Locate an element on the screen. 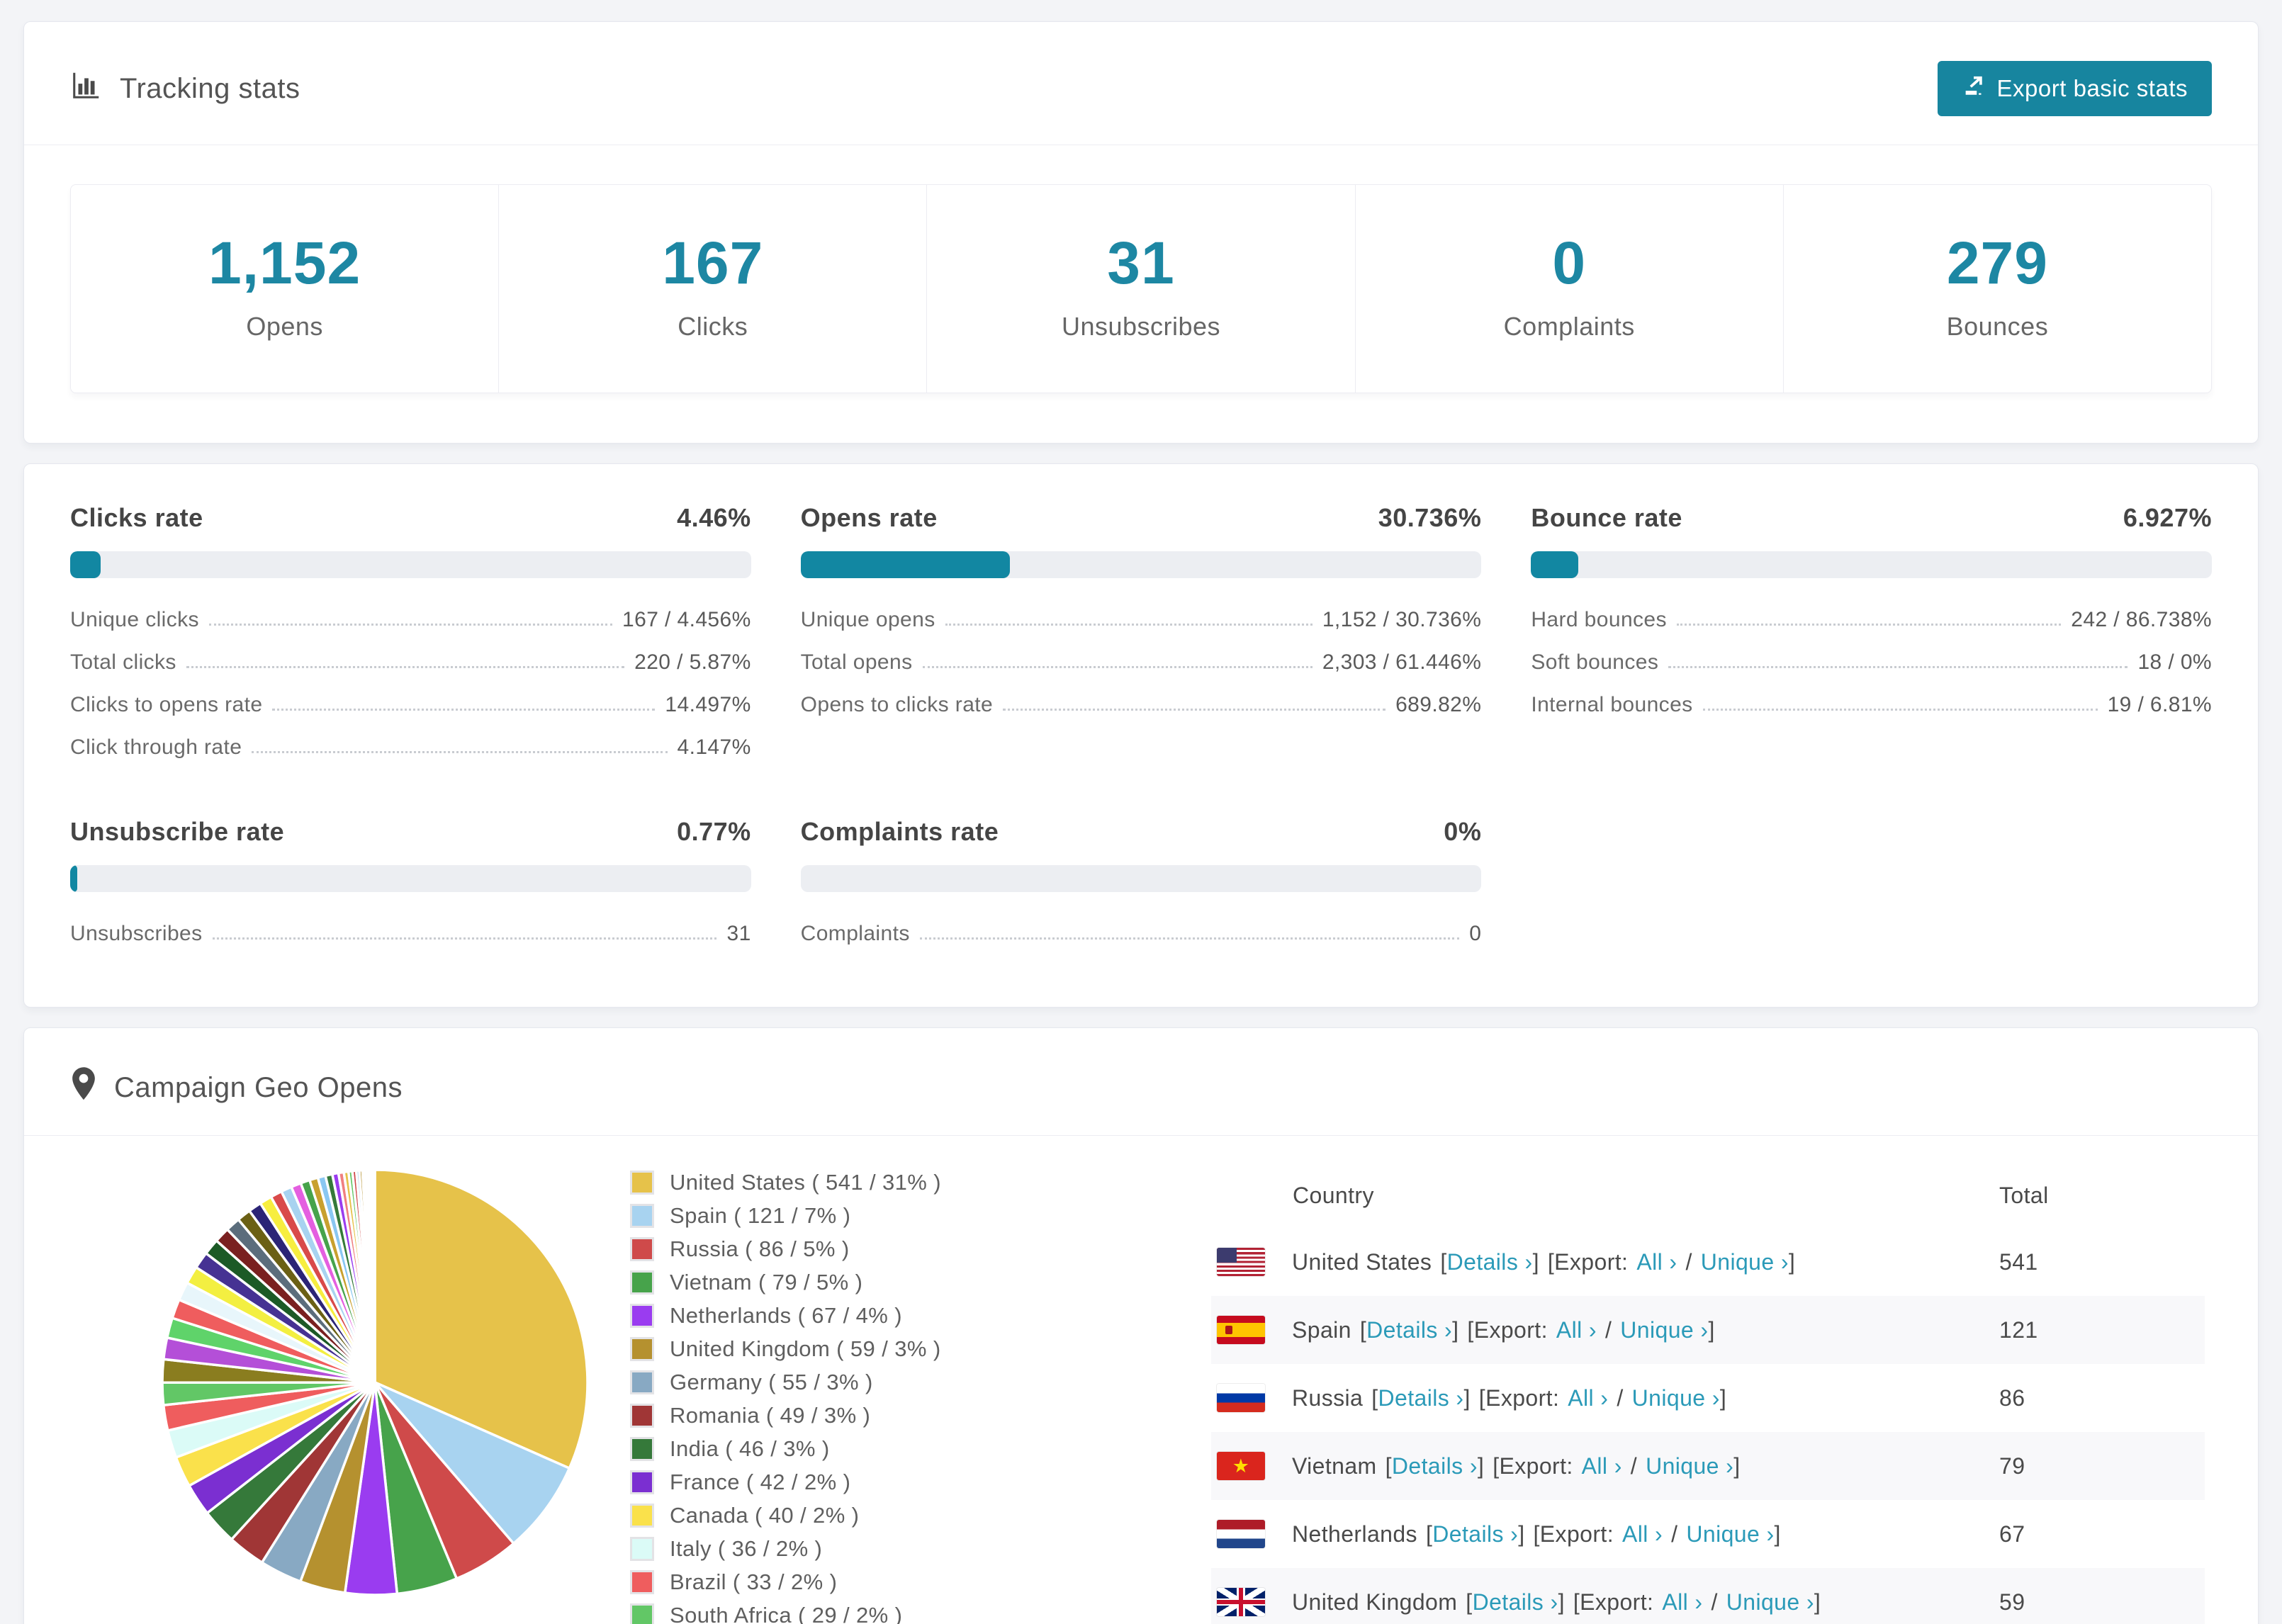 The height and width of the screenshot is (1624, 2282). legend-item: United Kingdom ( 59 / 3% ) is located at coordinates (834, 1349).